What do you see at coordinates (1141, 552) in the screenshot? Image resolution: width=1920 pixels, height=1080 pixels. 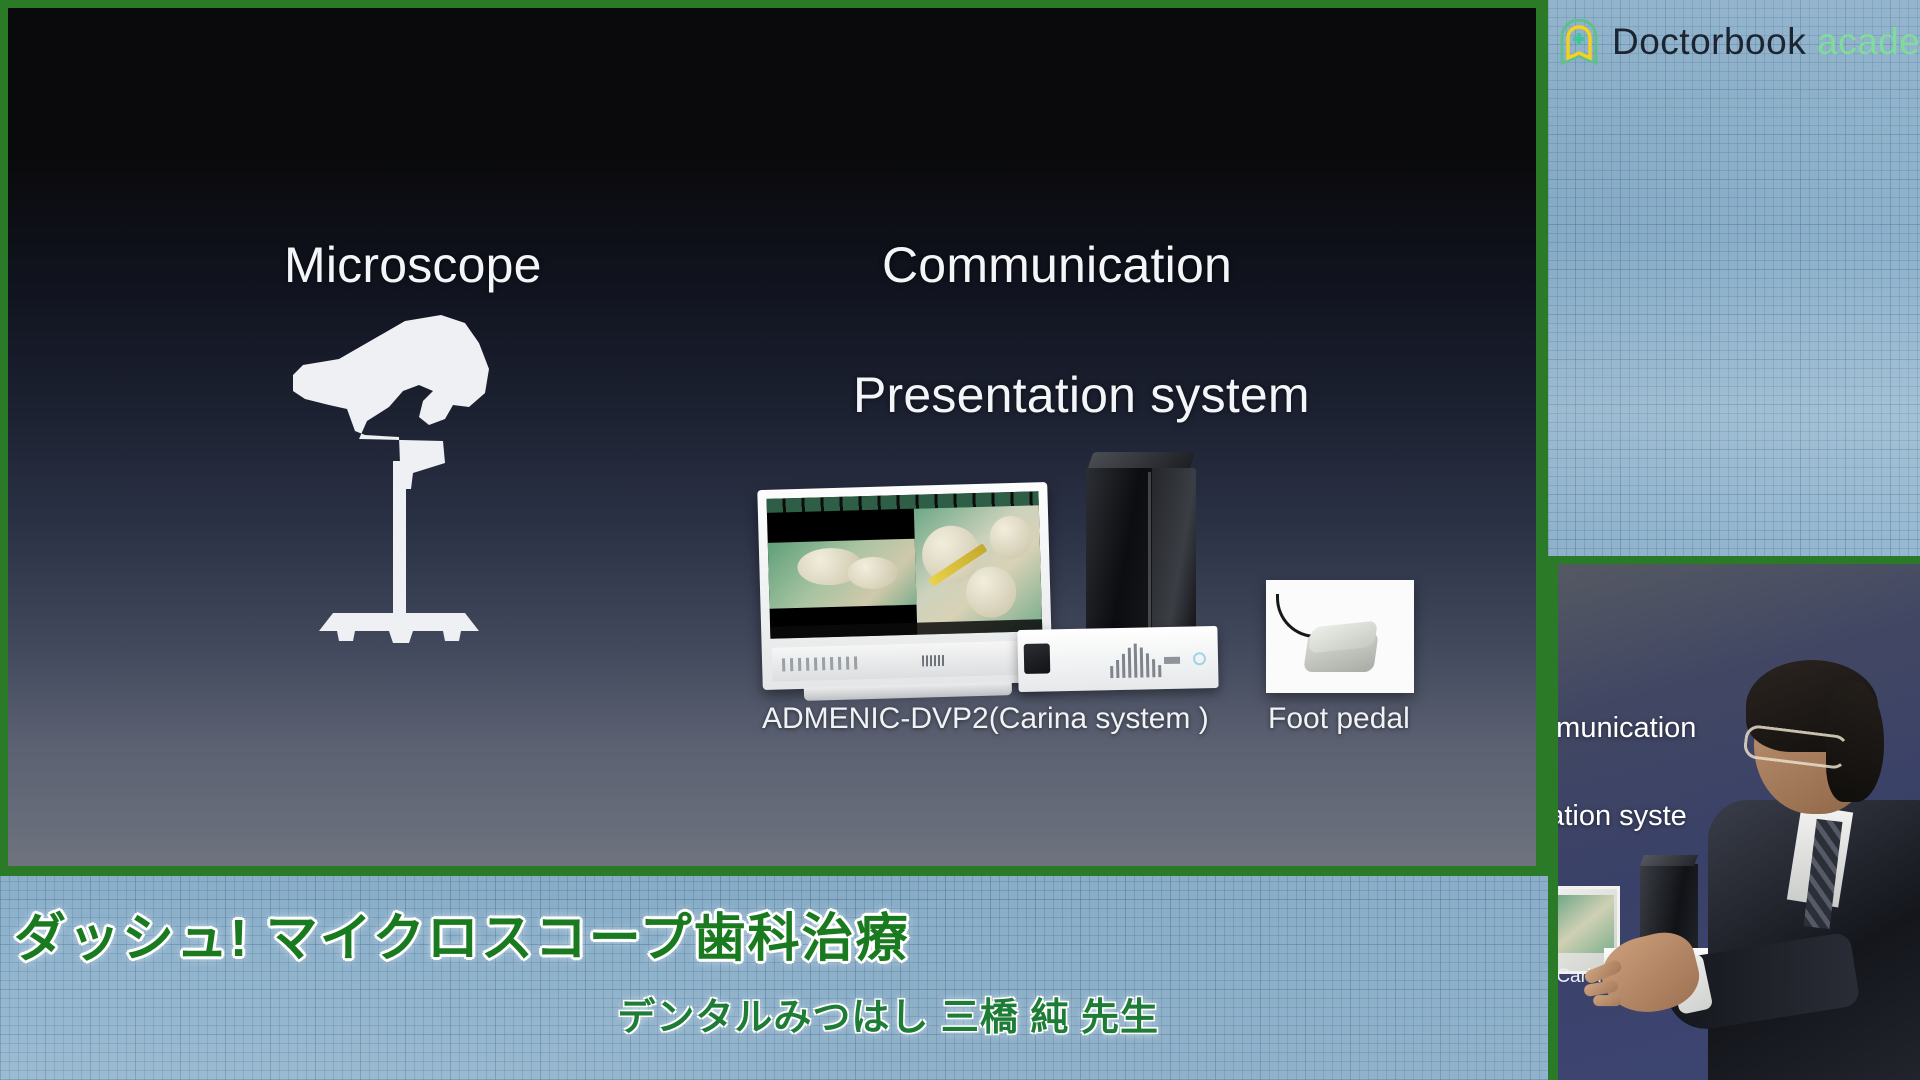 I see `tower-pc` at bounding box center [1141, 552].